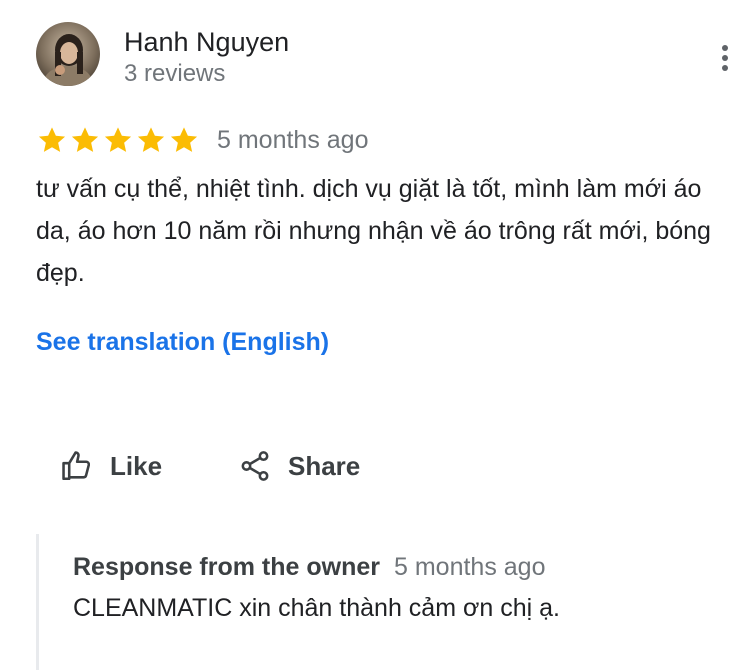  I want to click on rating-row: 5 months ago, so click(202, 140).